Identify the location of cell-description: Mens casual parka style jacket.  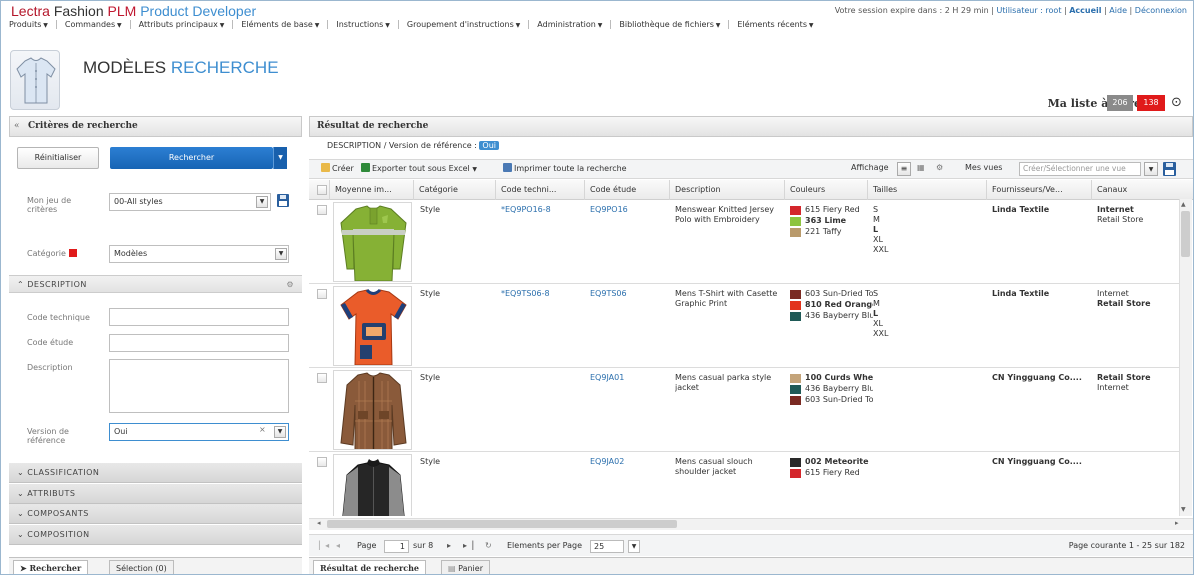
(723, 382).